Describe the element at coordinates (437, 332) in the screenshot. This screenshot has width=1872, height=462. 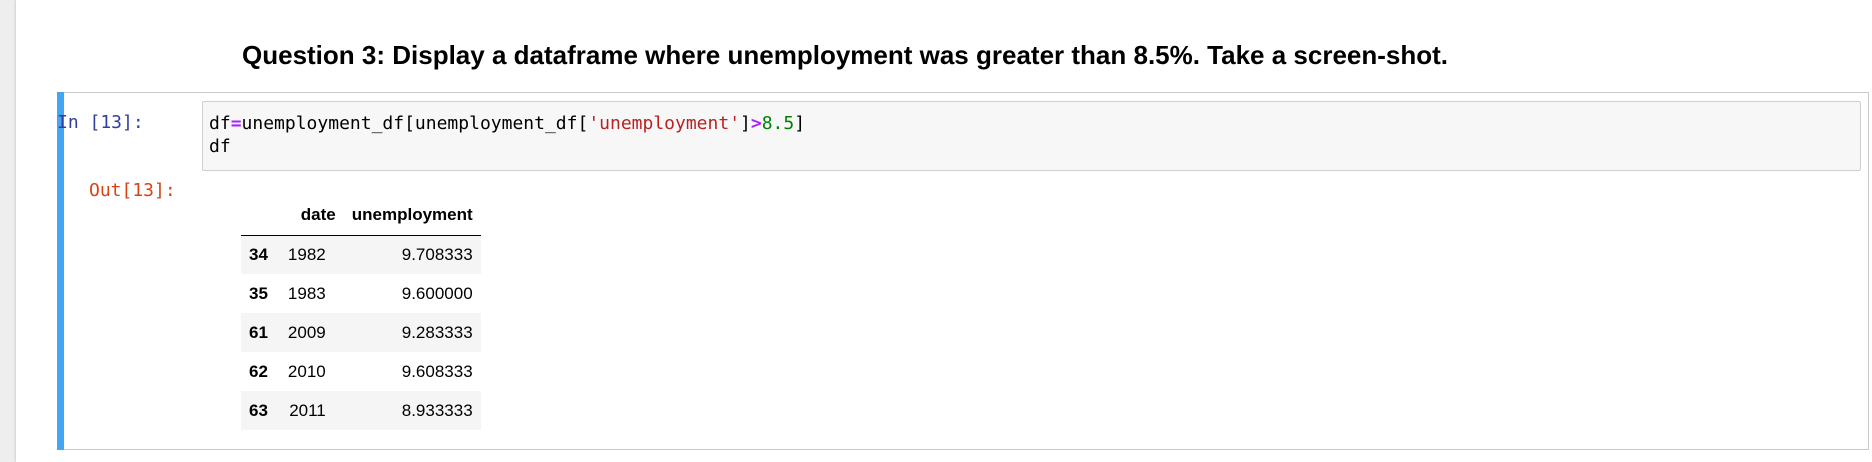
I see `cell-unemployment: 9.283333` at that location.